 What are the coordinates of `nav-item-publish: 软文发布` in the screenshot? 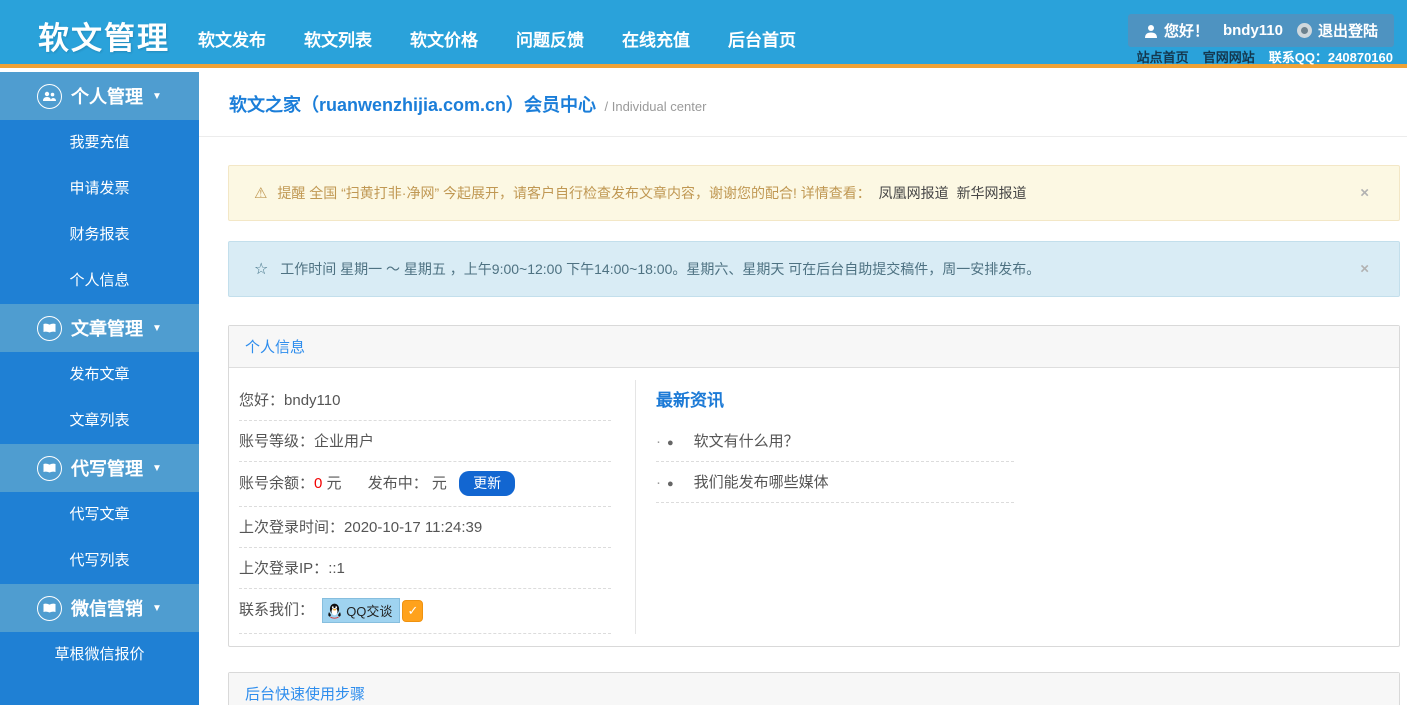 It's located at (232, 38).